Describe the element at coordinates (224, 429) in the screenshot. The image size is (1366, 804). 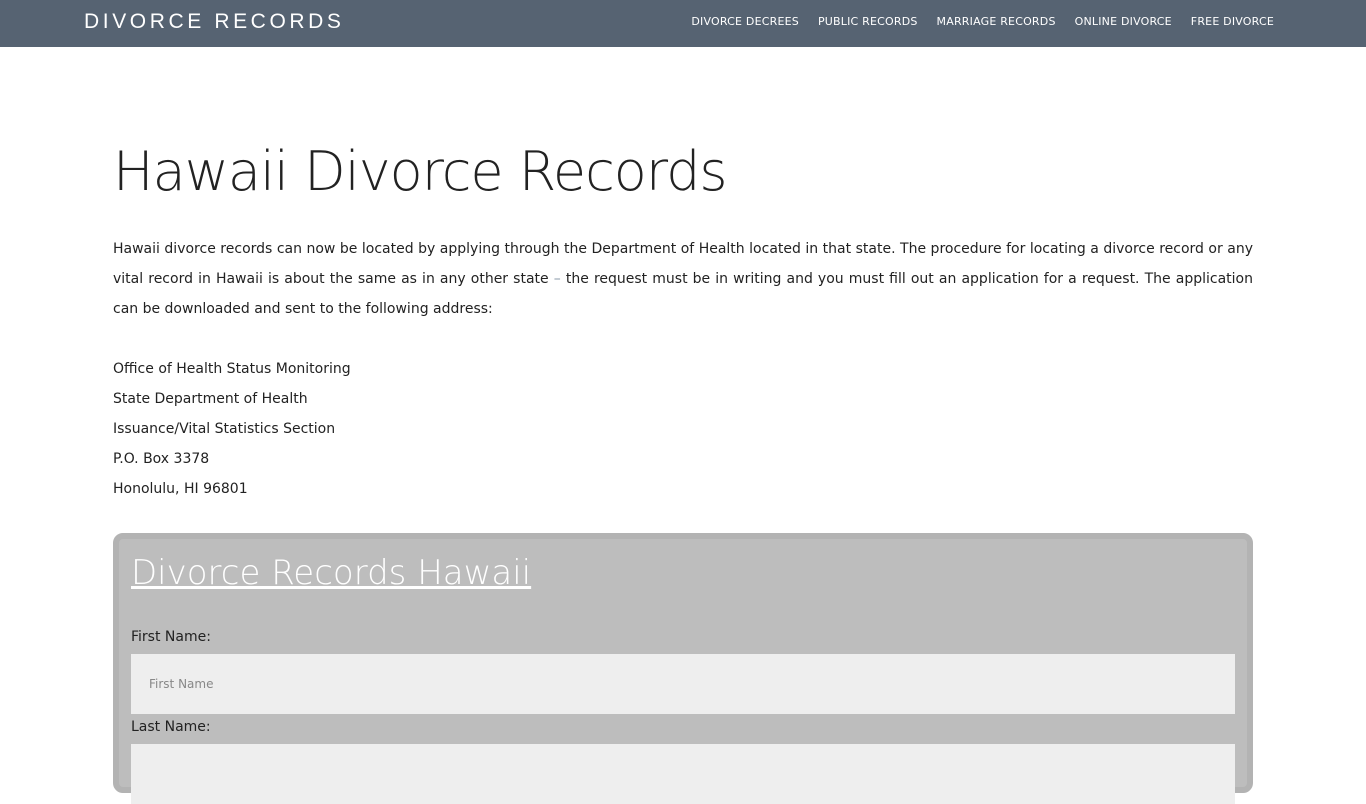
I see `address-line-section: Issuance/Vital Statistics Section` at that location.